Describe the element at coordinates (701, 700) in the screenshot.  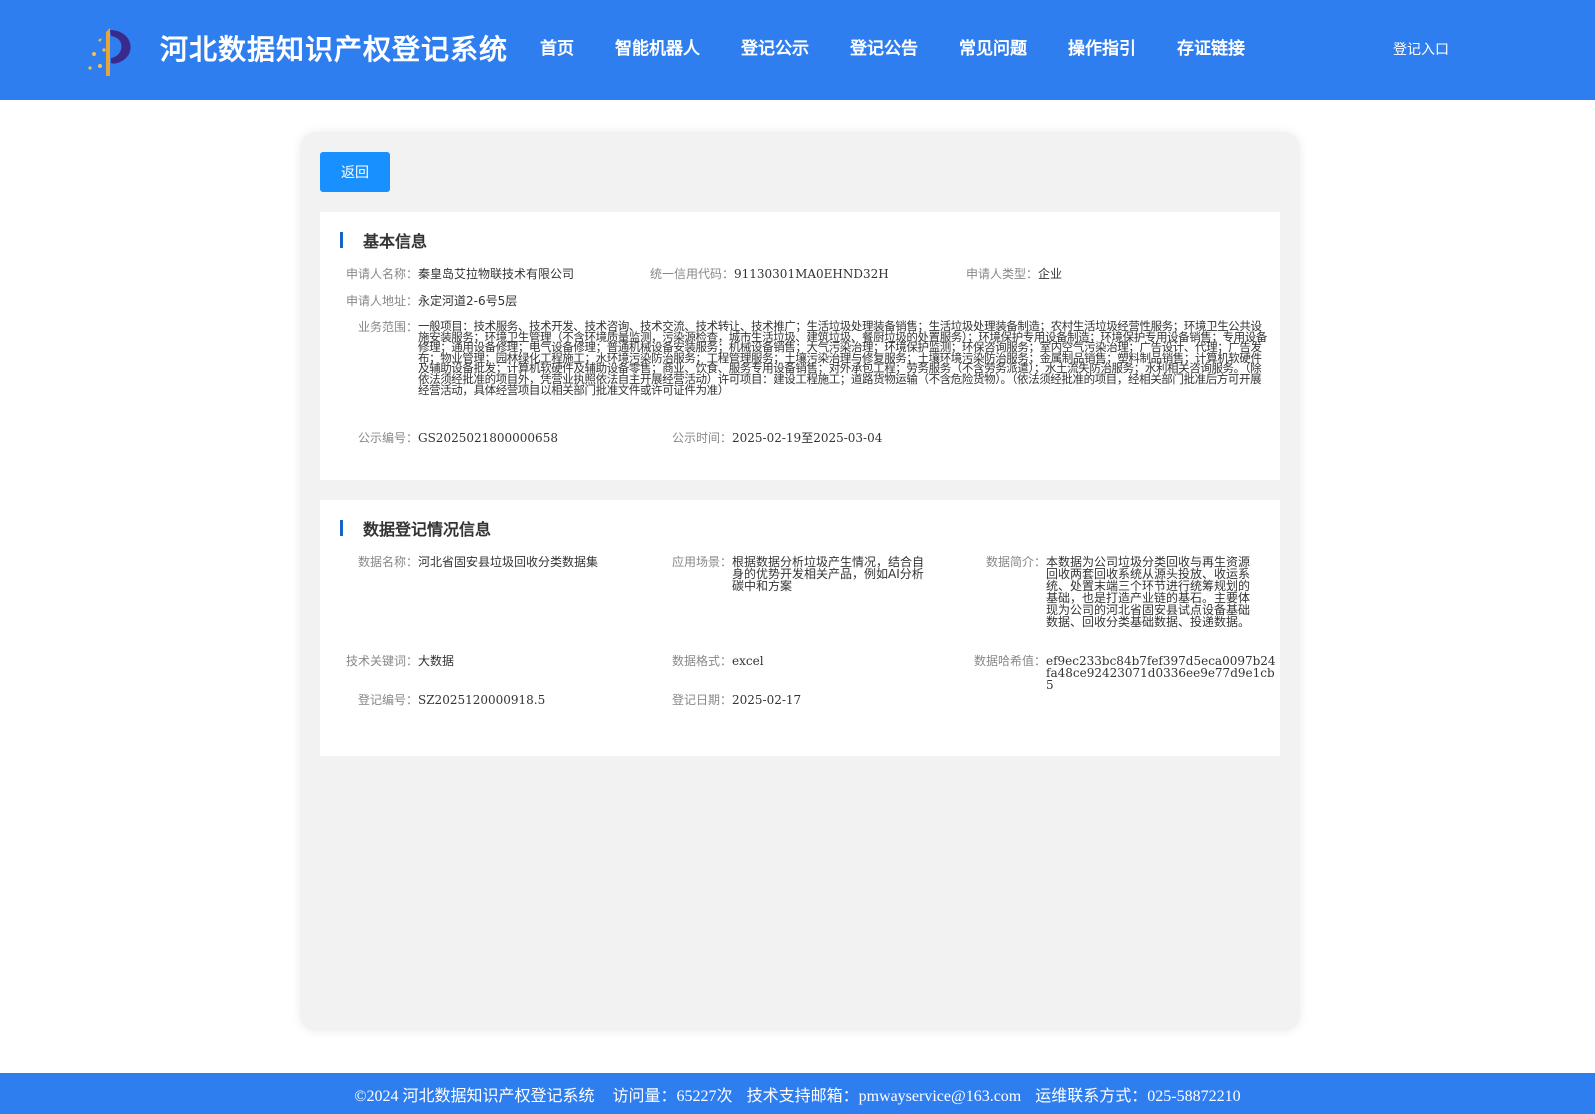
I see `label-reg-date: 登记日期：` at that location.